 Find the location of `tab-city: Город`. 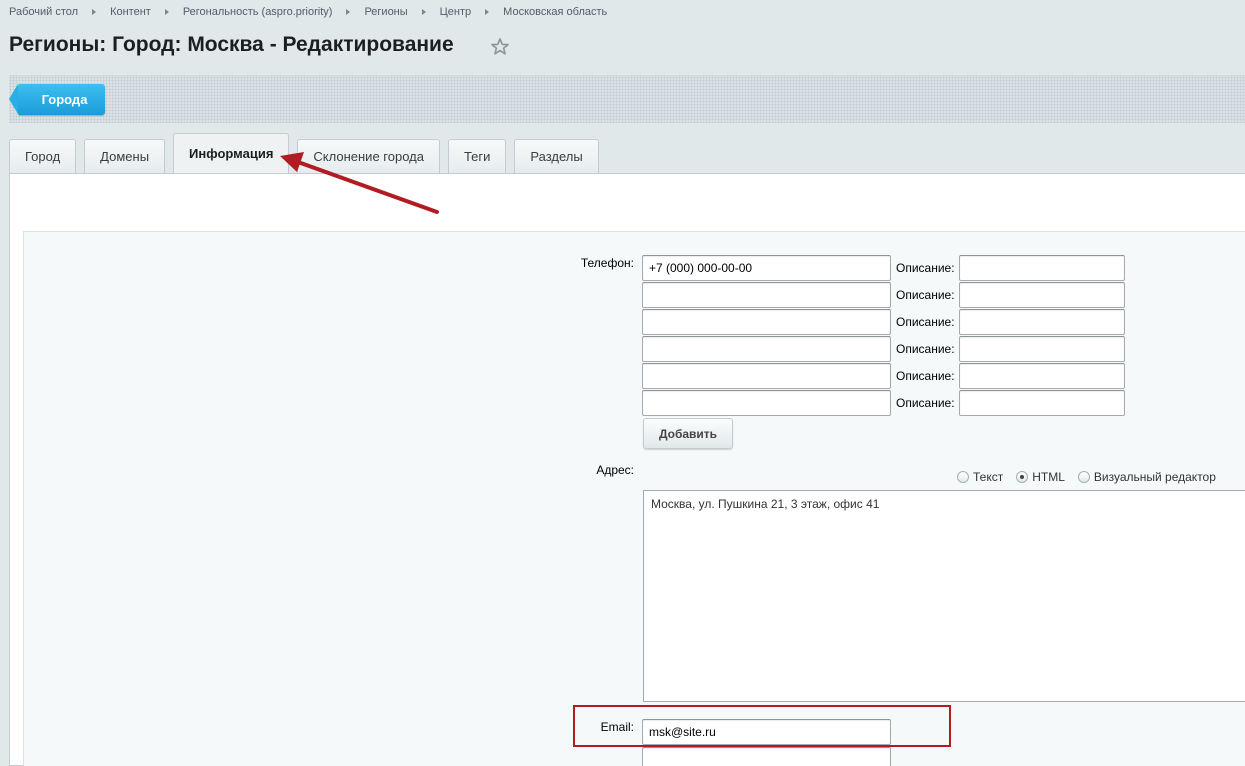

tab-city: Город is located at coordinates (43, 156).